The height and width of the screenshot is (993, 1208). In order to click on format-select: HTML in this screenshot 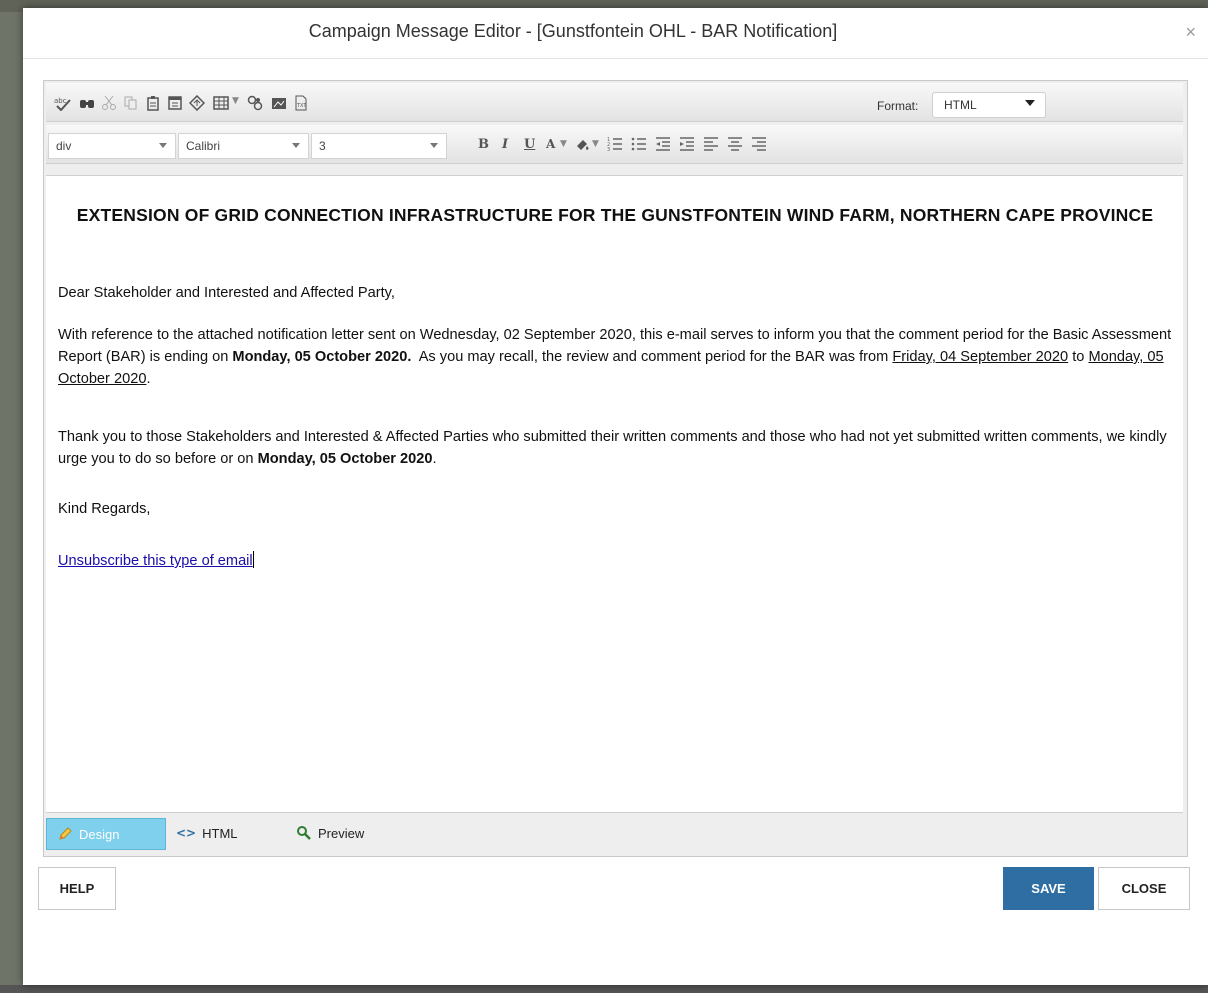, I will do `click(989, 105)`.